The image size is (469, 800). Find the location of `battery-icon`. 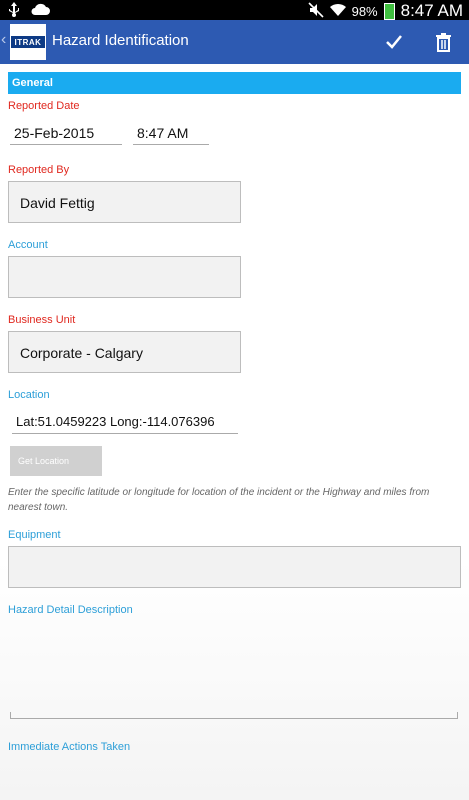

battery-icon is located at coordinates (389, 11).